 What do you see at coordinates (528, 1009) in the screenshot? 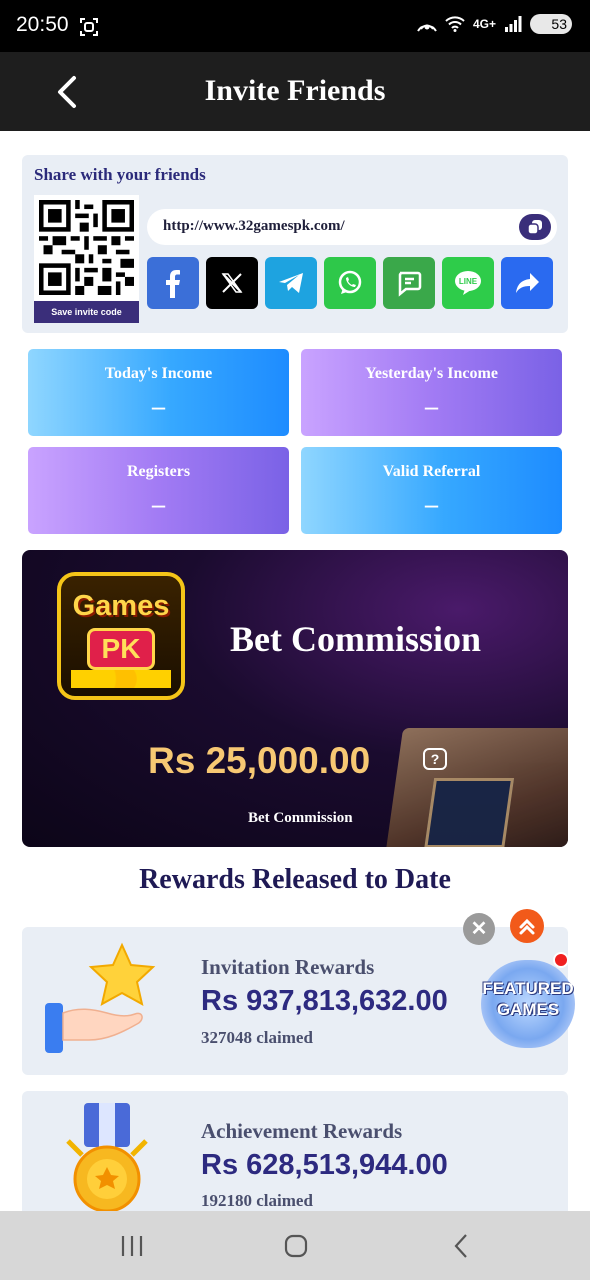
I see `featured-label-2: GAMES` at bounding box center [528, 1009].